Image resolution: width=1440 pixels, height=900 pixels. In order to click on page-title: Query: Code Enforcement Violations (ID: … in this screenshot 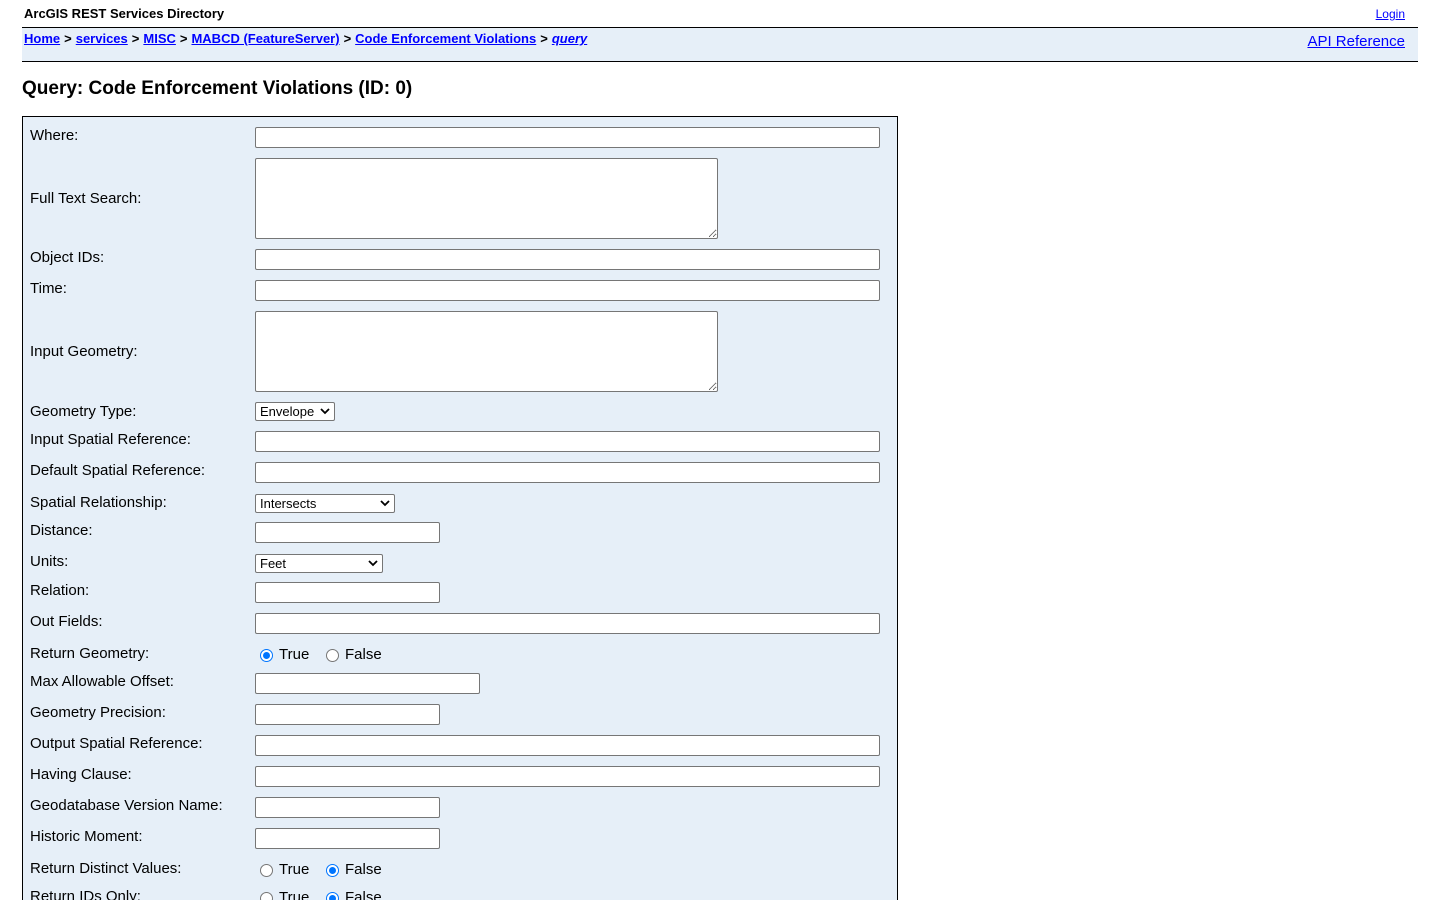, I will do `click(217, 88)`.